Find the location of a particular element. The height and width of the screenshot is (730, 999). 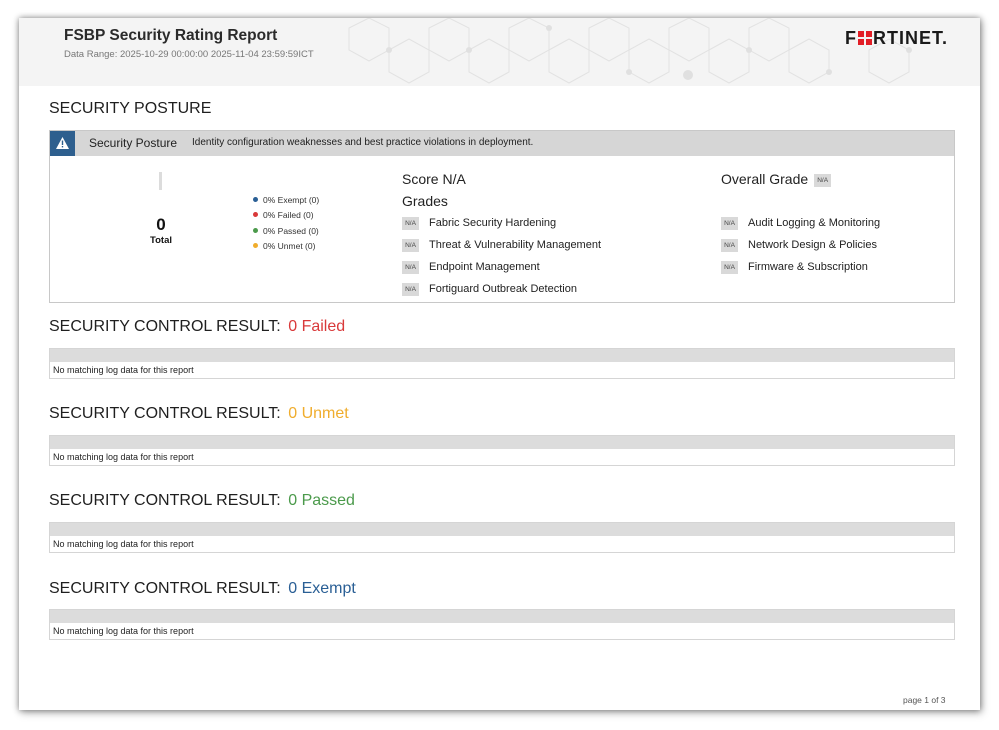

legend-item-failed: 0% Failed (0) is located at coordinates (283, 215).